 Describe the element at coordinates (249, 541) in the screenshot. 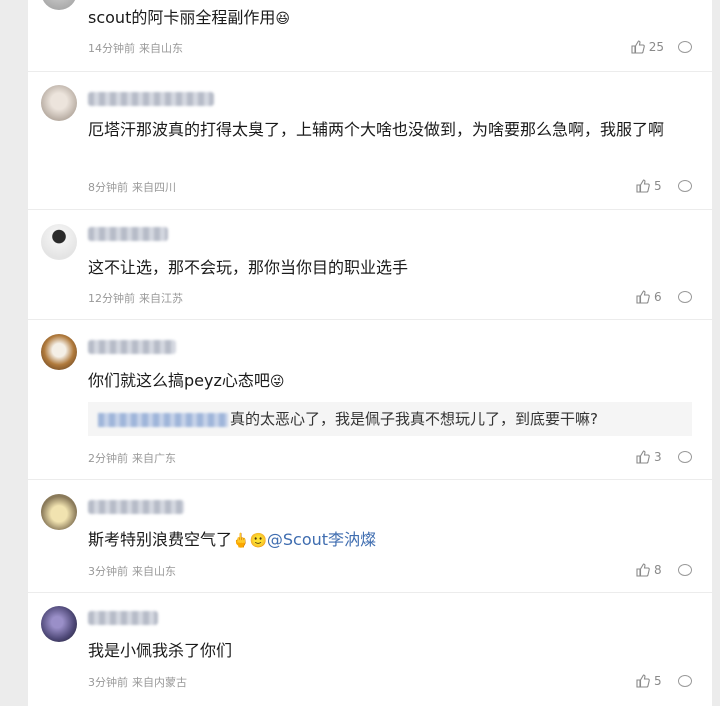

I see `emoji-icons: 🖕🙂` at that location.